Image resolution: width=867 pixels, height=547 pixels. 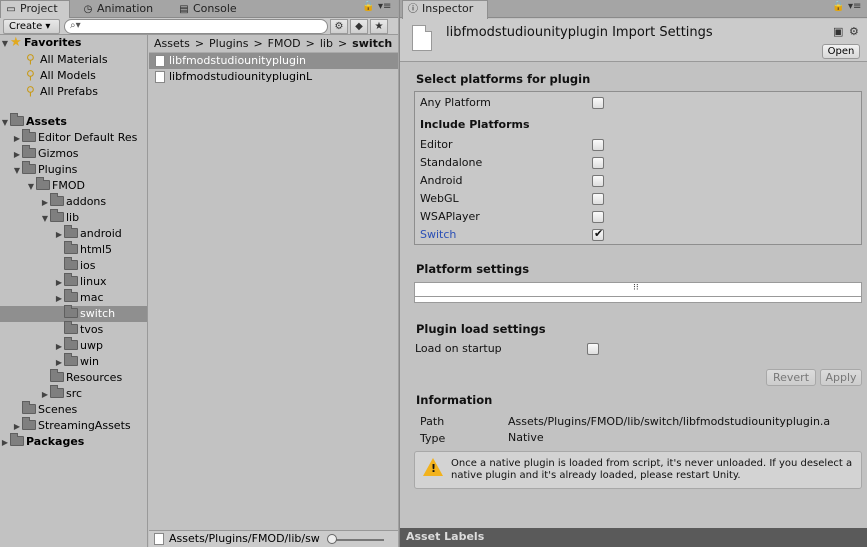 What do you see at coordinates (73, 425) in the screenshot?
I see `tree-item: ▶ StreamingAssets` at bounding box center [73, 425].